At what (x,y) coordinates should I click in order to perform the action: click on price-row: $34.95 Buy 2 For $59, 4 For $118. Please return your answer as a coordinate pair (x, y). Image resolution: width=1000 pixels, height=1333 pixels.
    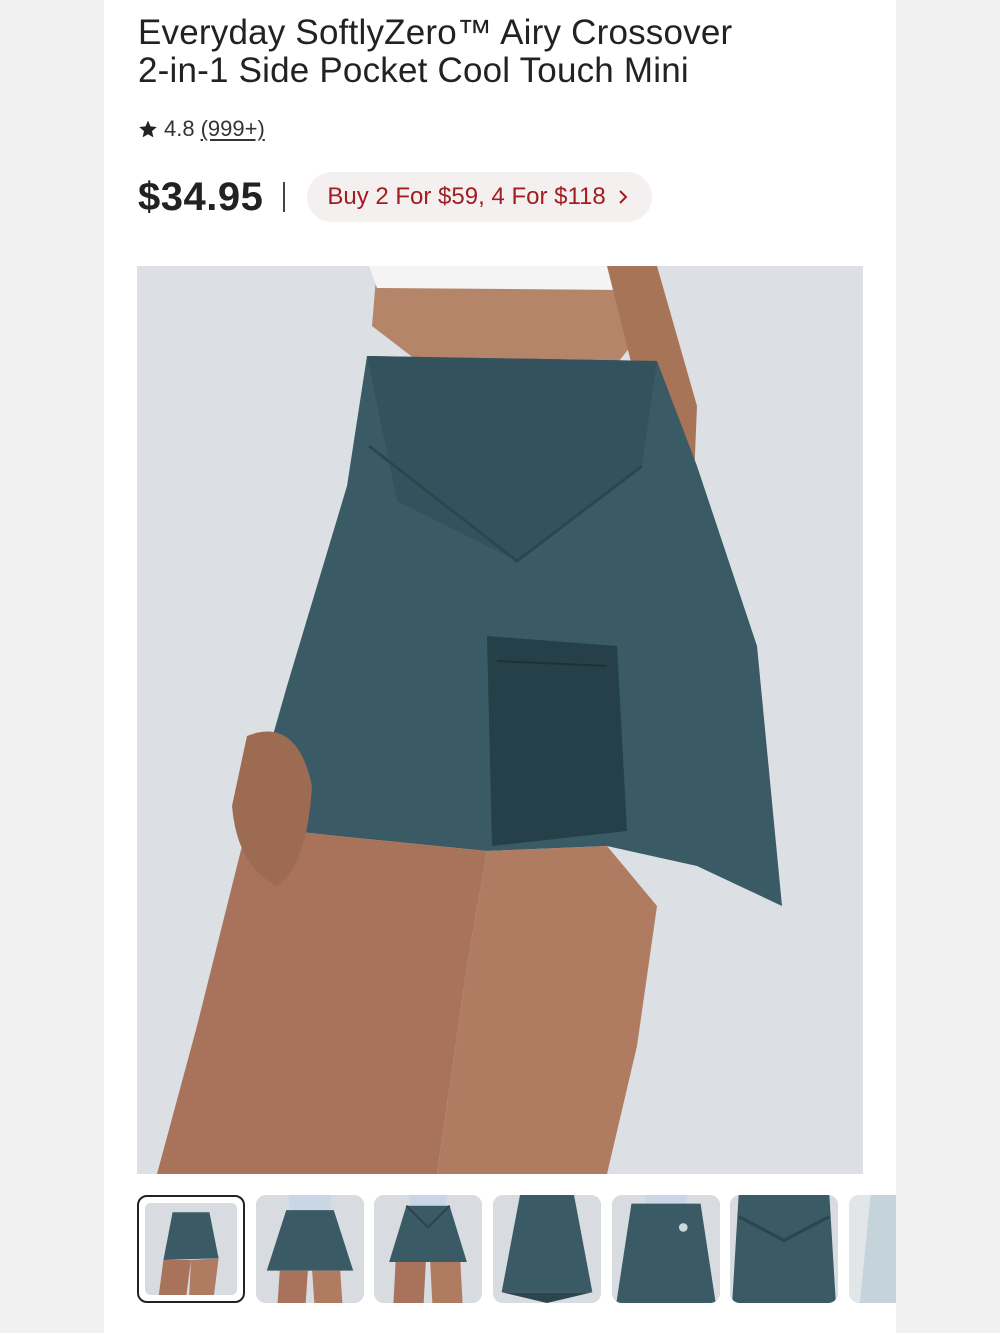
    Looking at the image, I should click on (395, 197).